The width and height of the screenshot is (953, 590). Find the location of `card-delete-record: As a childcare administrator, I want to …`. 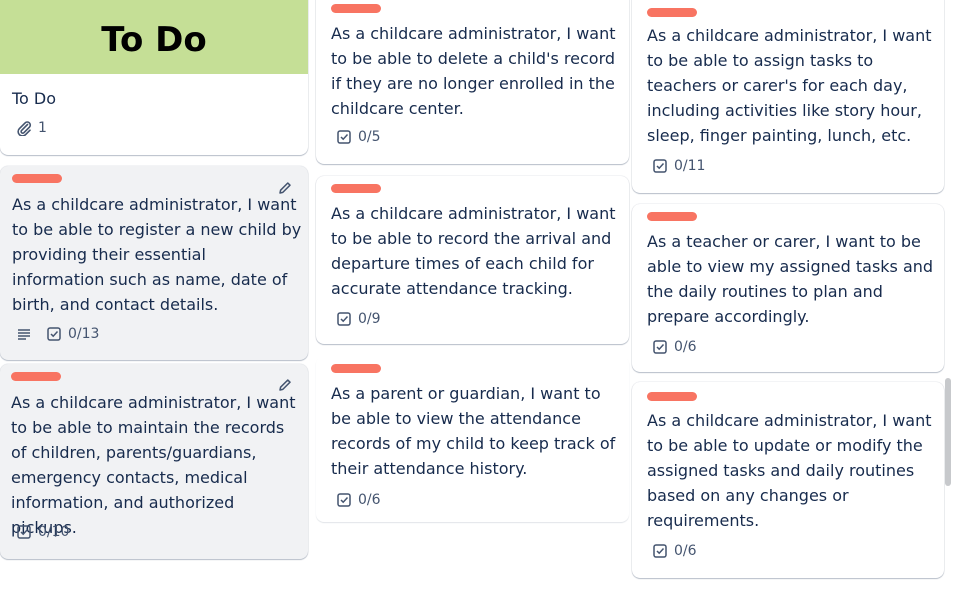

card-delete-record: As a childcare administrator, I want to … is located at coordinates (472, 82).